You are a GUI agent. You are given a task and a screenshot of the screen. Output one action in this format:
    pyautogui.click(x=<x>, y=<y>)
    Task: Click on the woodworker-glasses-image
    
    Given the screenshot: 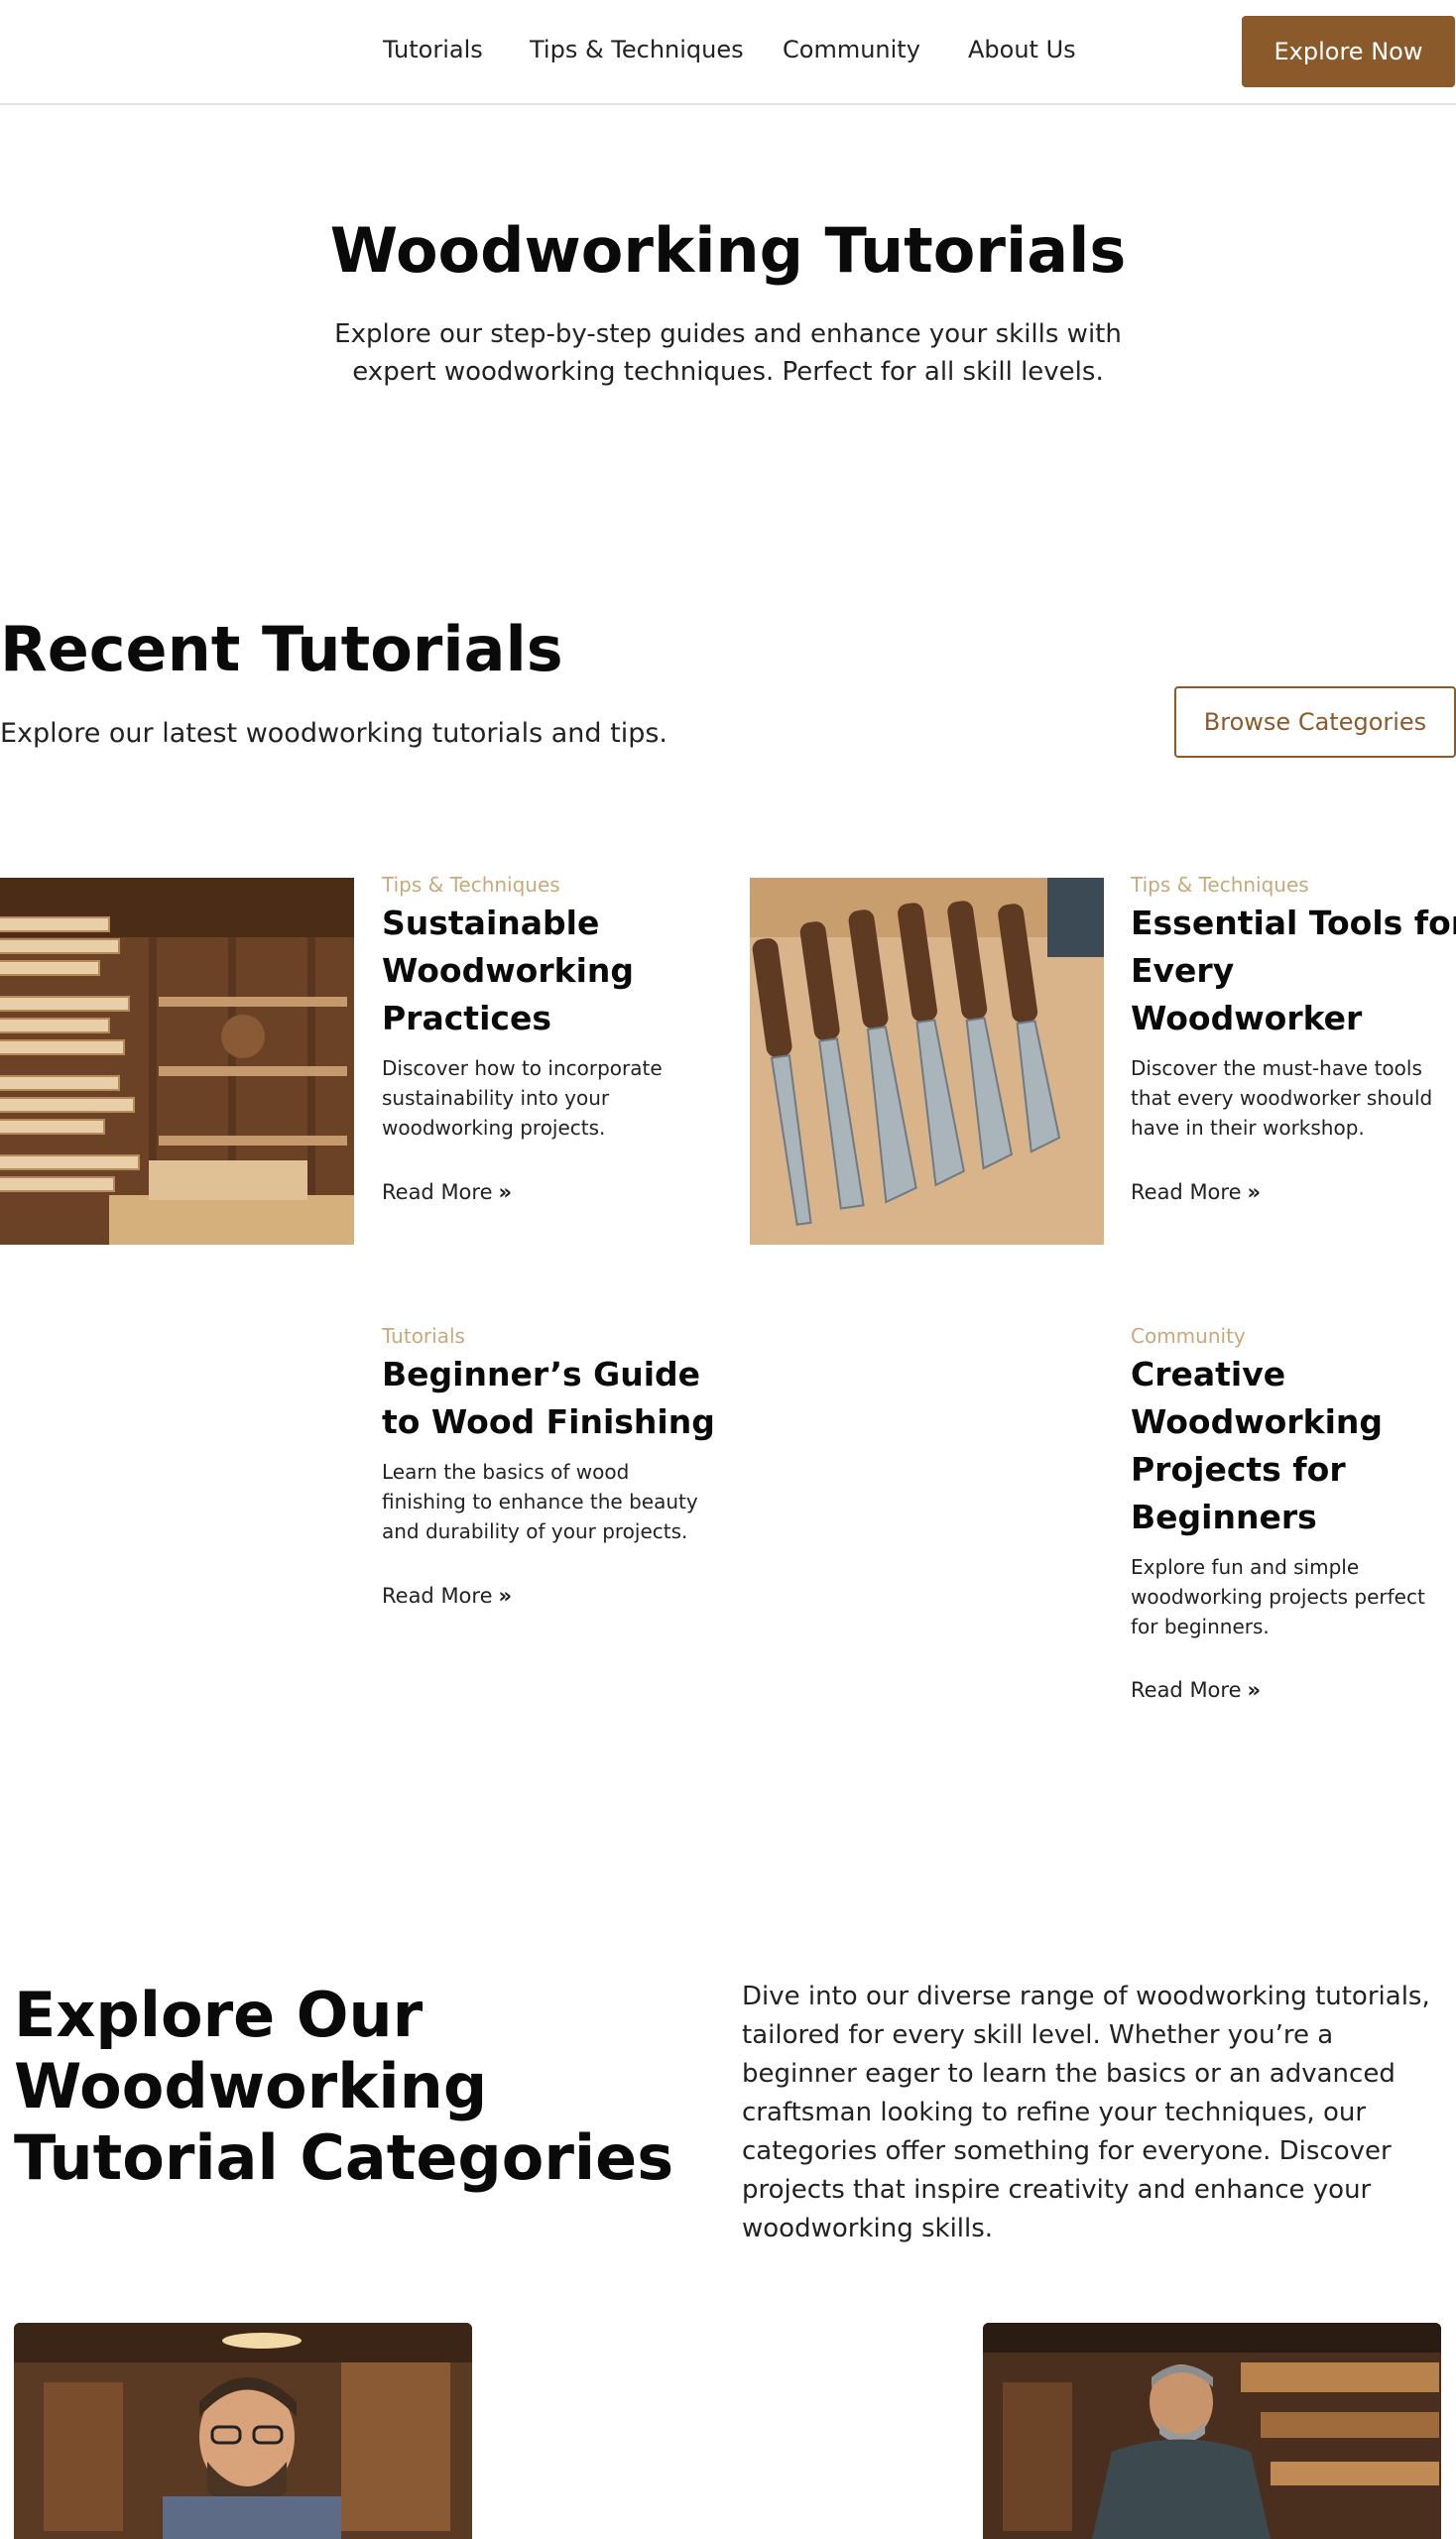 What is the action you would take?
    pyautogui.click(x=243, y=2431)
    